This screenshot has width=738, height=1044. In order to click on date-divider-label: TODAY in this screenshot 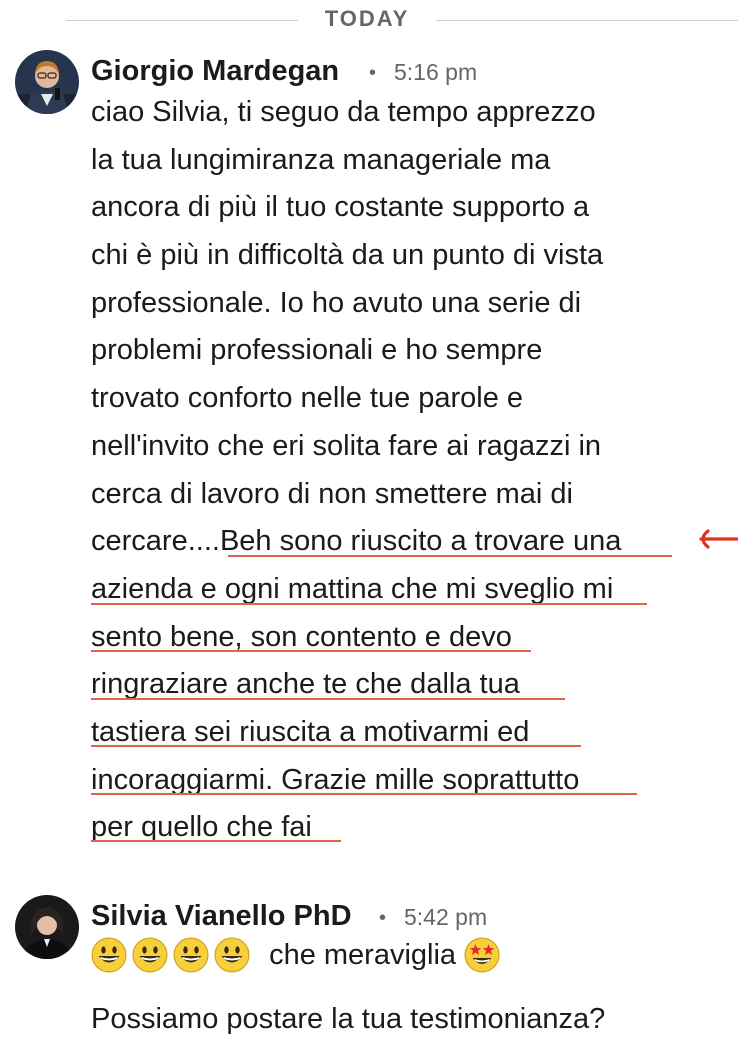, I will do `click(367, 18)`.